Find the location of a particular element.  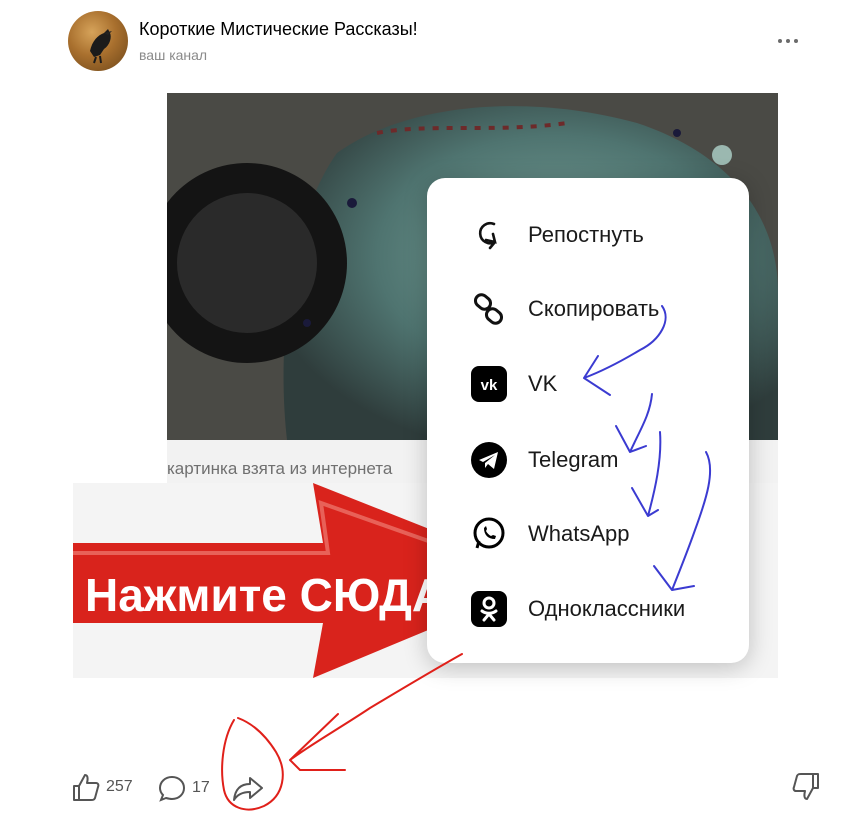

menu-item-telegram: Telegram is located at coordinates (544, 460).